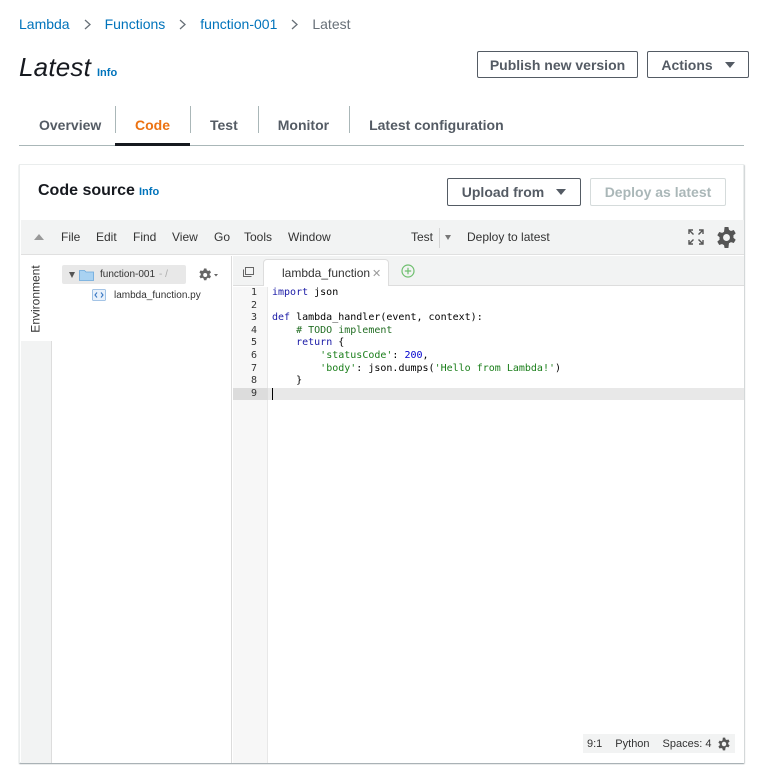 This screenshot has height=769, width=760. Describe the element at coordinates (107, 73) in the screenshot. I see `title-info-link: Info` at that location.